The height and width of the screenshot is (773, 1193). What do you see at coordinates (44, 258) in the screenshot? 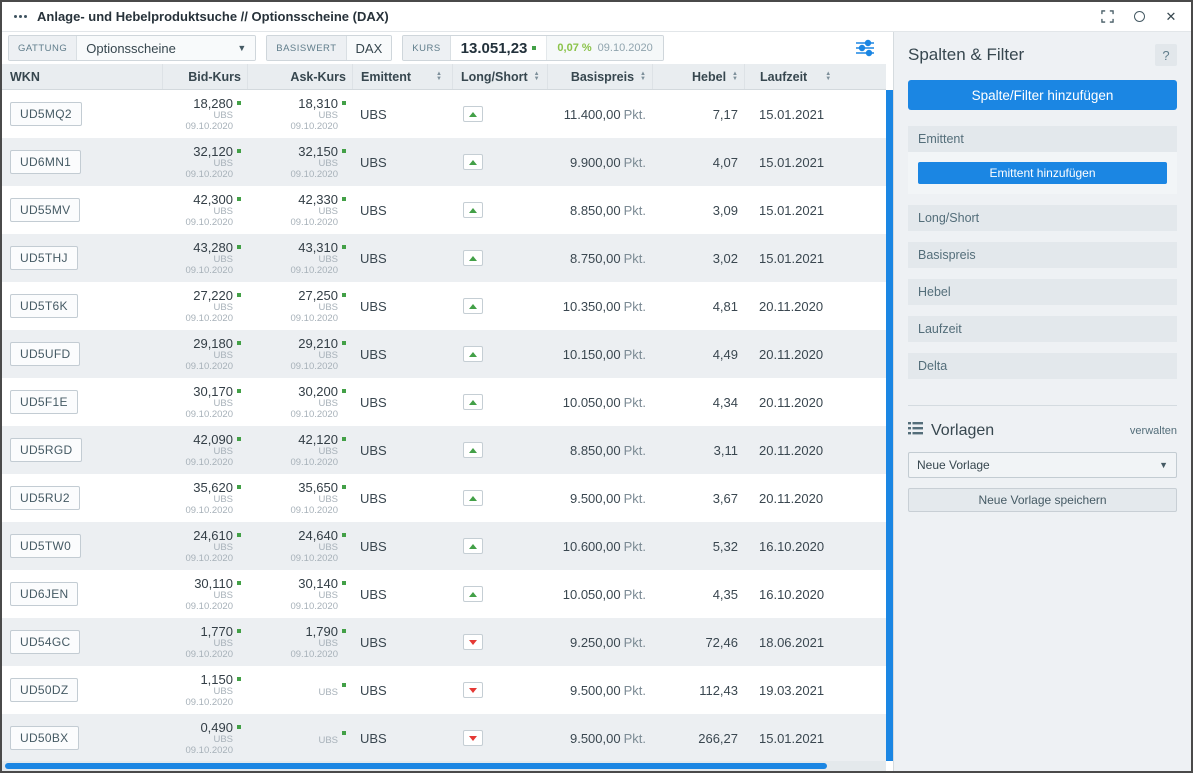
I see `wkn-label: UD5THJ` at bounding box center [44, 258].